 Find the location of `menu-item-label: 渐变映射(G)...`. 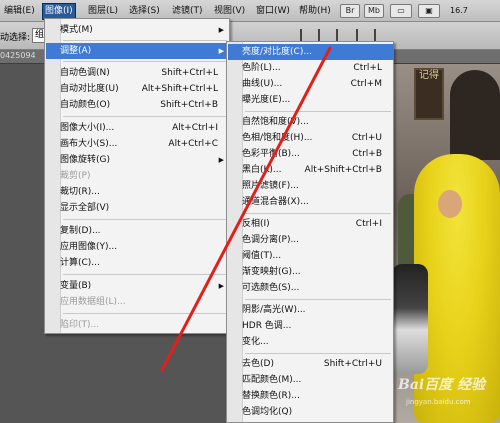

menu-item-label: 渐变映射(G)... is located at coordinates (271, 272).